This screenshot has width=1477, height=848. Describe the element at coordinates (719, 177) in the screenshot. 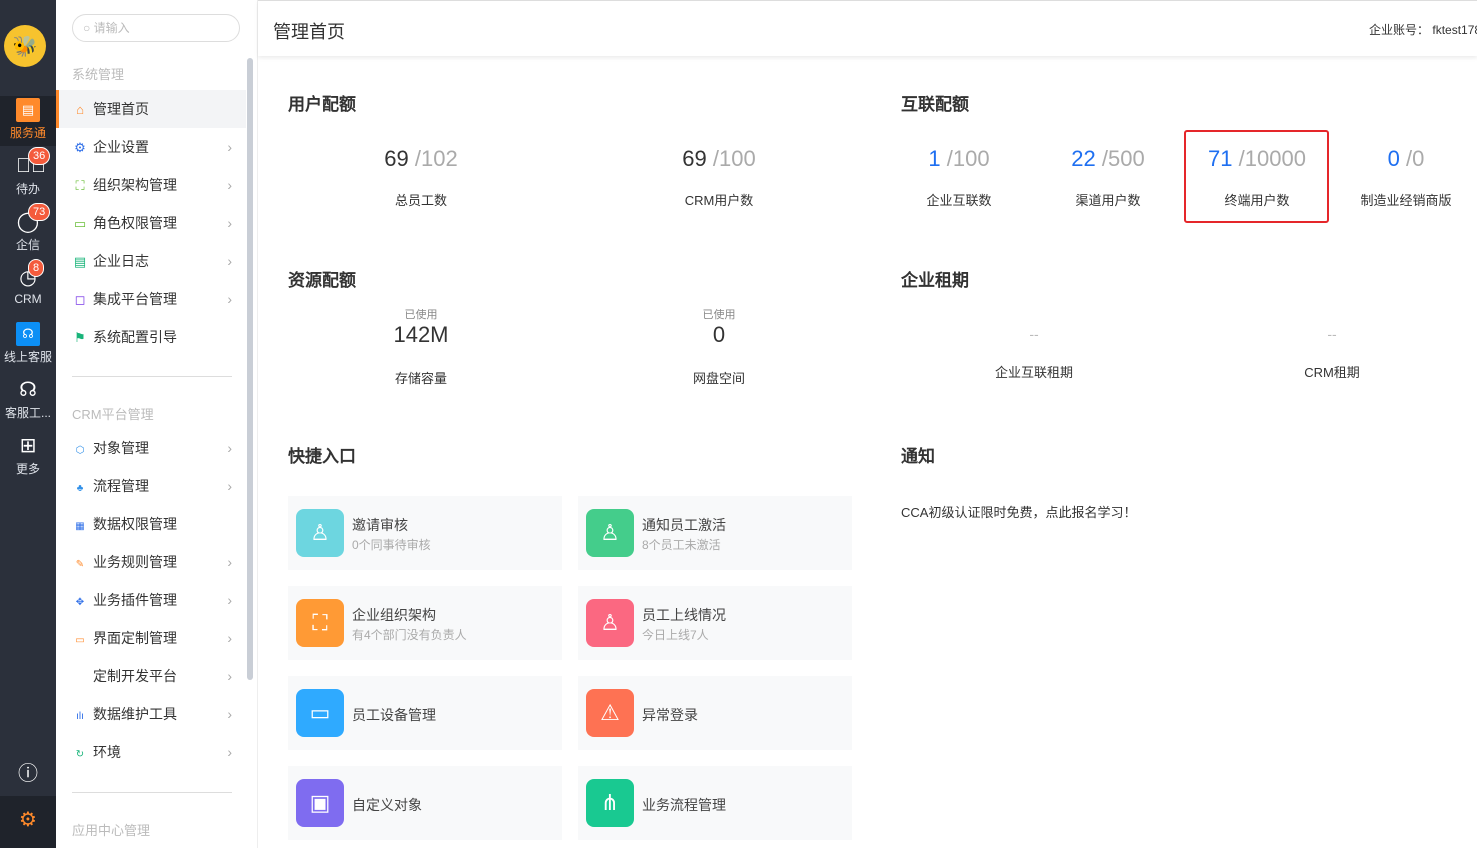

I see `user-quota-stat: 69 /100 CRM用户数` at that location.